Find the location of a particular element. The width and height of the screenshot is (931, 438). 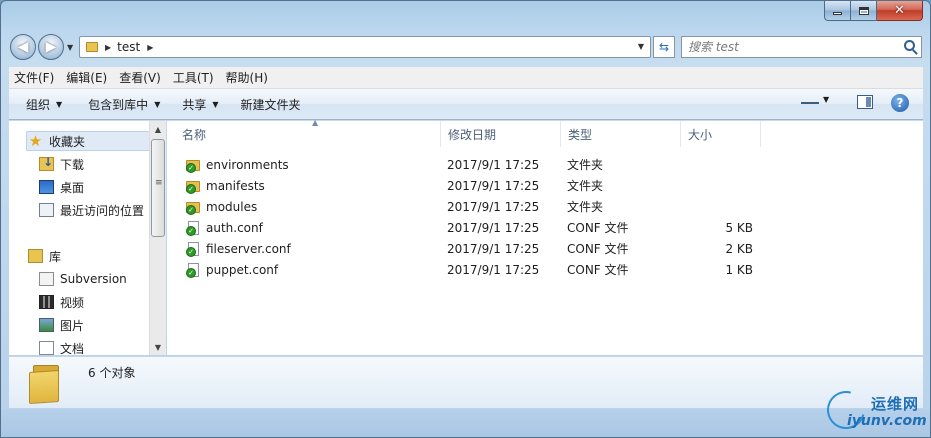

view-options-icon is located at coordinates (810, 102).